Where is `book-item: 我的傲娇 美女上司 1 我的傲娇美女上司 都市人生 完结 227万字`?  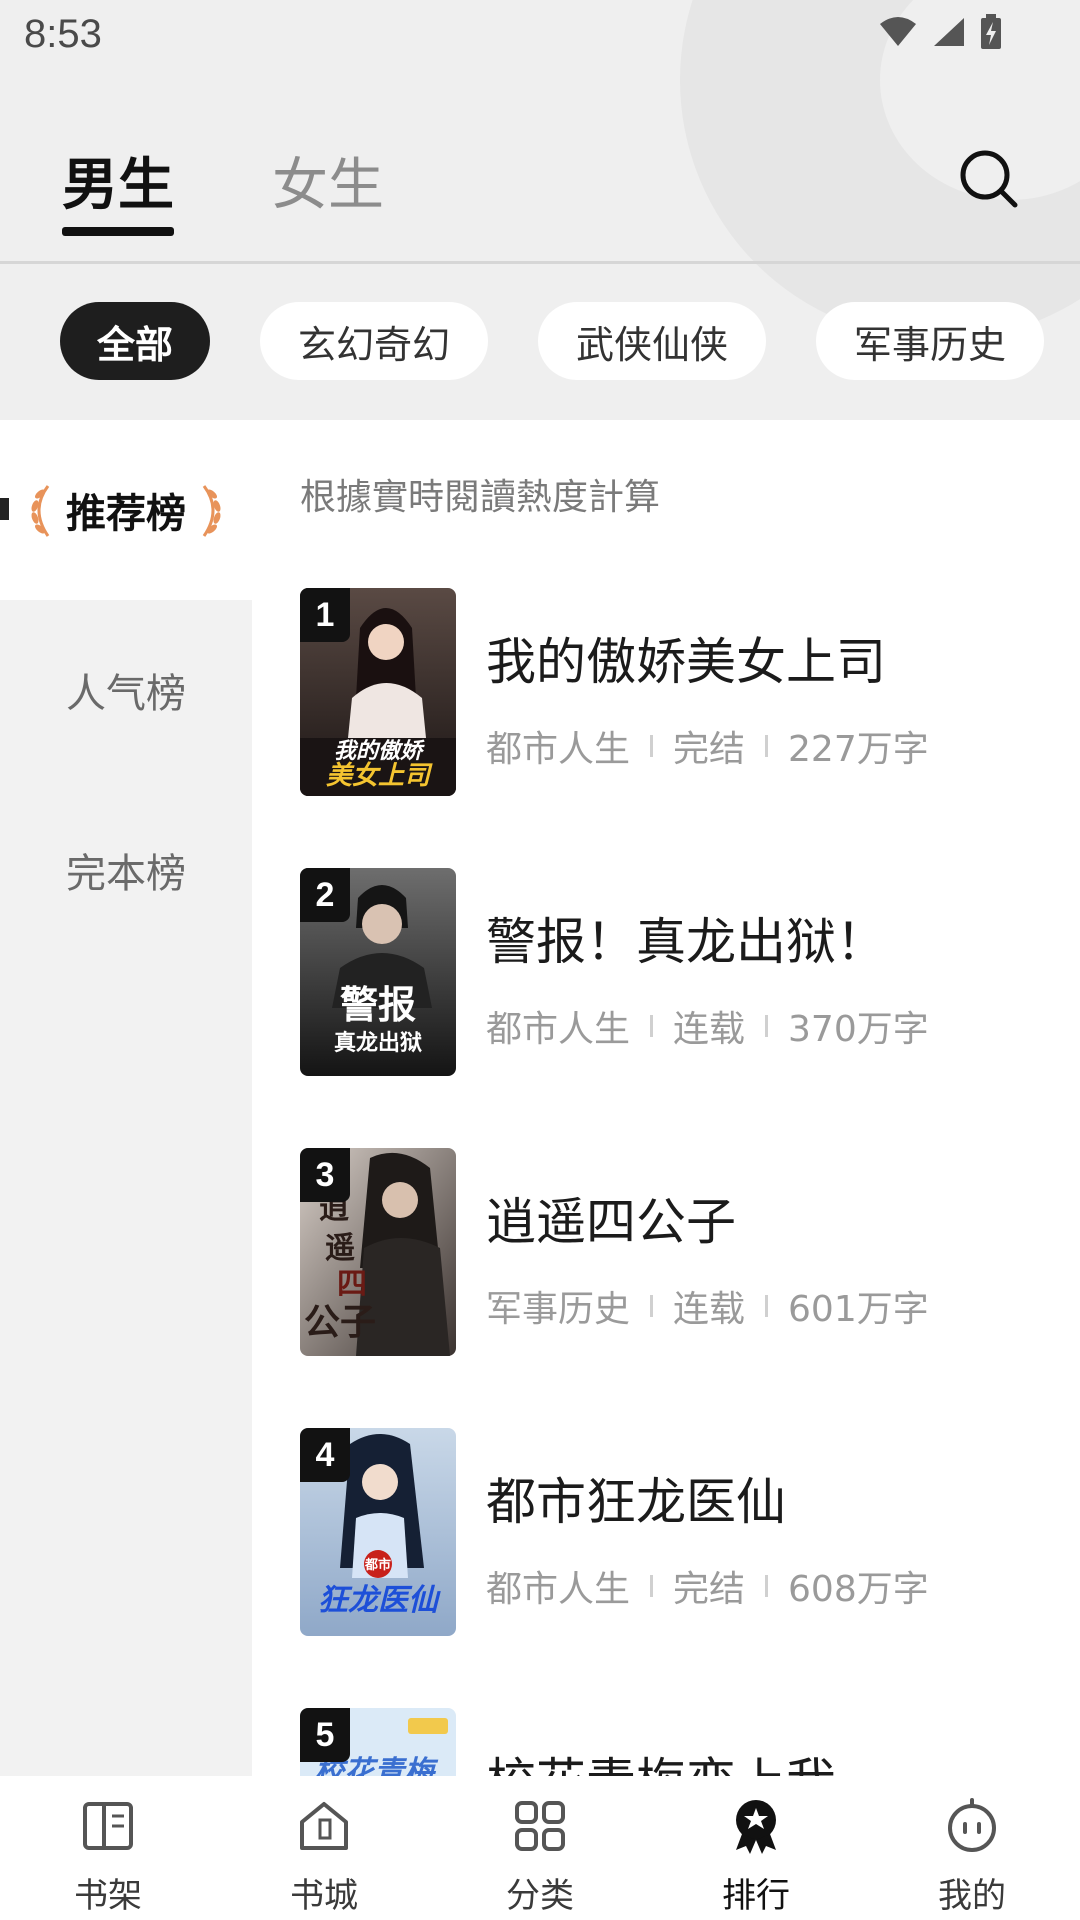 book-item: 我的傲娇 美女上司 1 我的傲娇美女上司 都市人生 完结 227万字 is located at coordinates (680, 692).